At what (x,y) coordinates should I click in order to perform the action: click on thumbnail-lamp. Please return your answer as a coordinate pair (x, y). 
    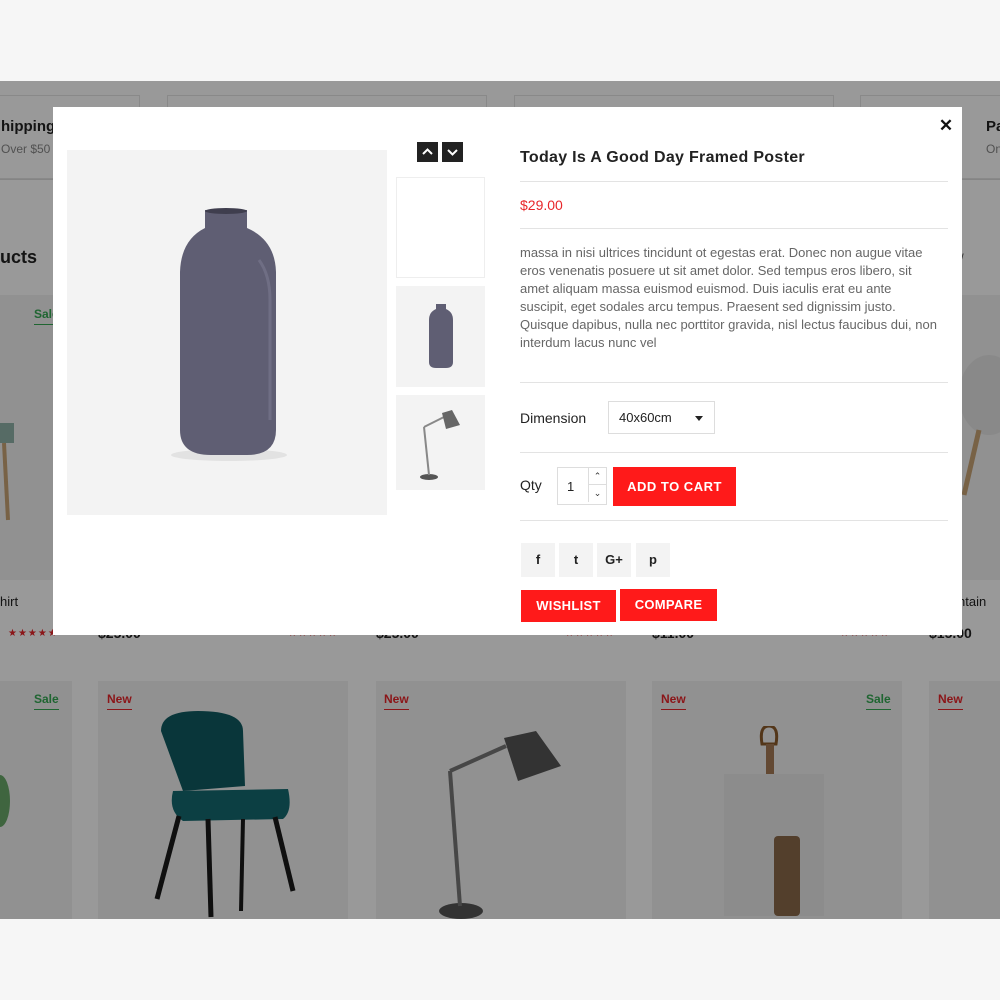
    Looking at the image, I should click on (440, 442).